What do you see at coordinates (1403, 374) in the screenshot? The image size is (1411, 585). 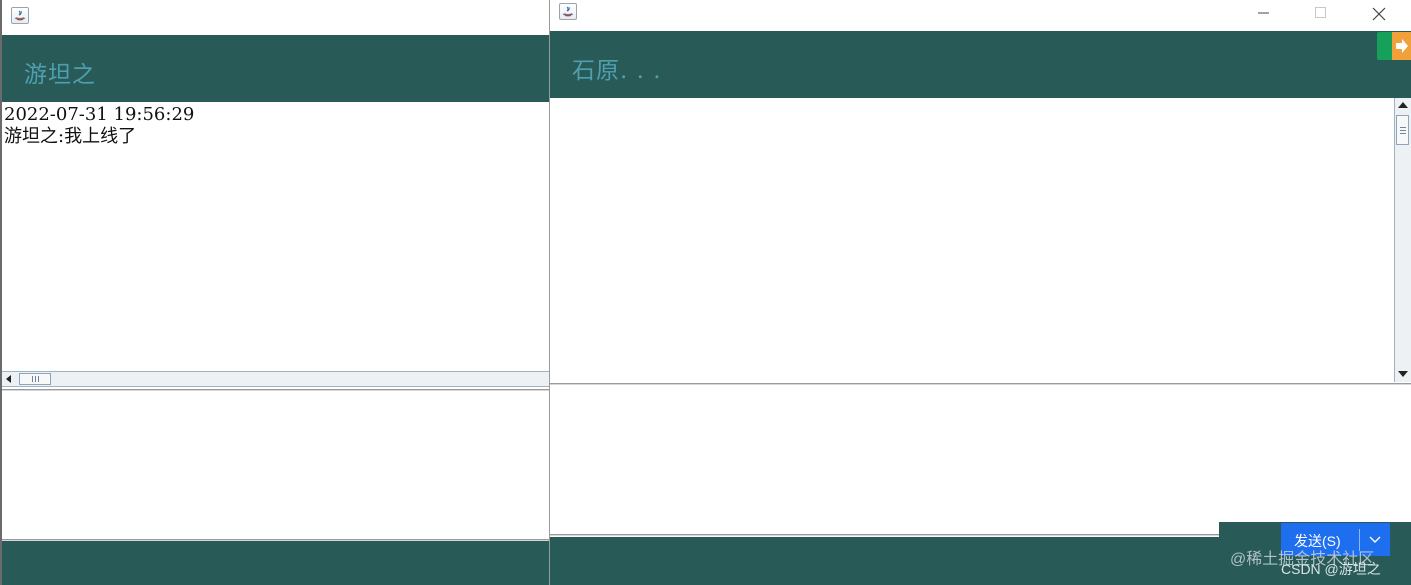 I see `scroll-down-arrow-icon` at bounding box center [1403, 374].